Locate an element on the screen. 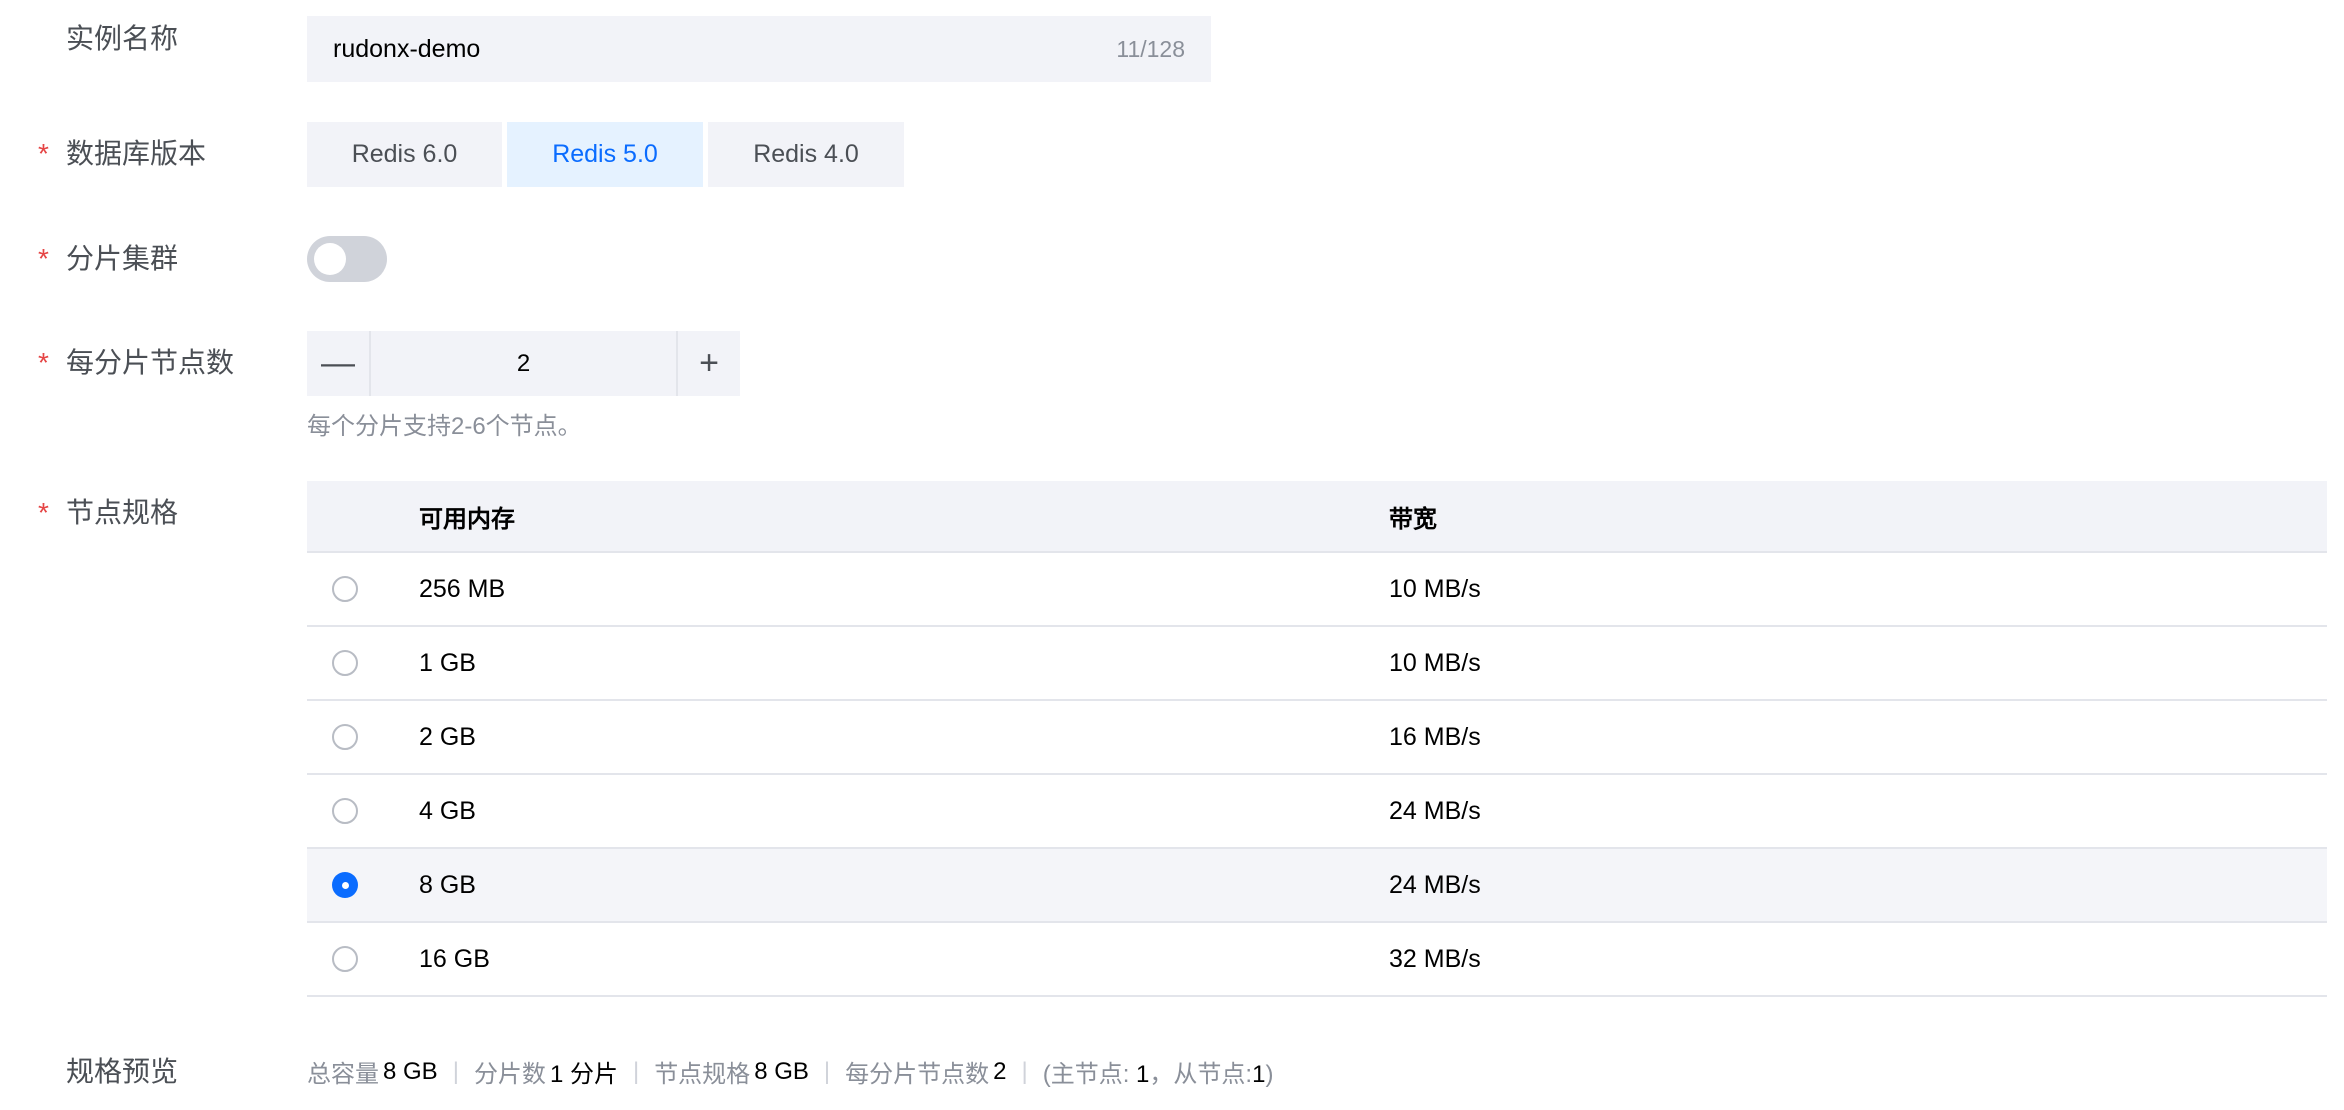 The image size is (2344, 1110). nodes-per-shard-value: 2 is located at coordinates (523, 363).